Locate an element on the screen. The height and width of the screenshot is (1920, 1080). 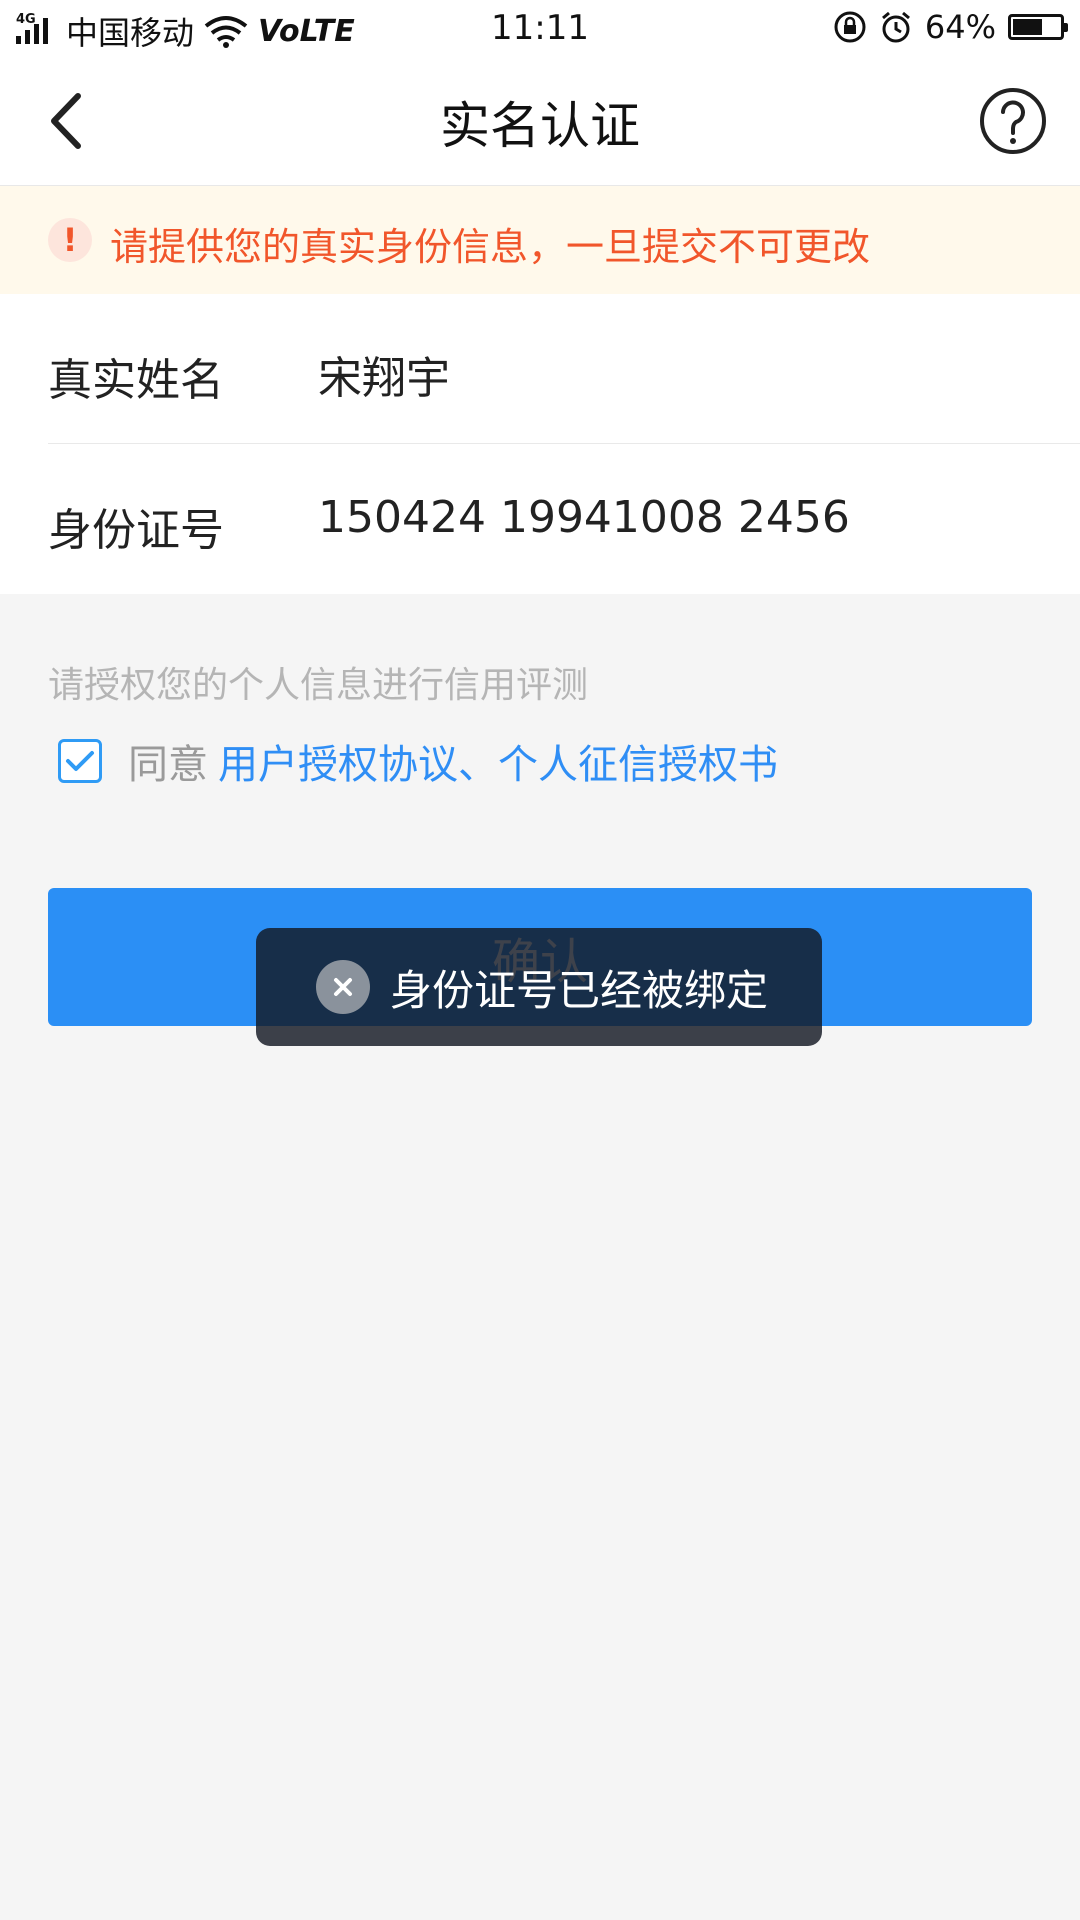
agree-prefix: 同意 is located at coordinates (168, 765).